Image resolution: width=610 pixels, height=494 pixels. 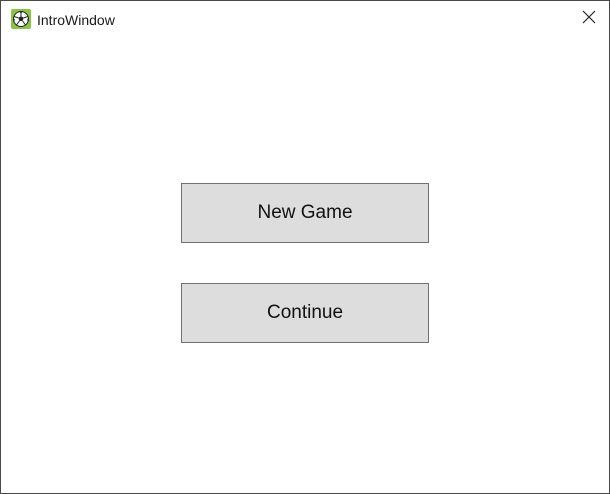 What do you see at coordinates (305, 20) in the screenshot?
I see `title-bar: IntroWindow` at bounding box center [305, 20].